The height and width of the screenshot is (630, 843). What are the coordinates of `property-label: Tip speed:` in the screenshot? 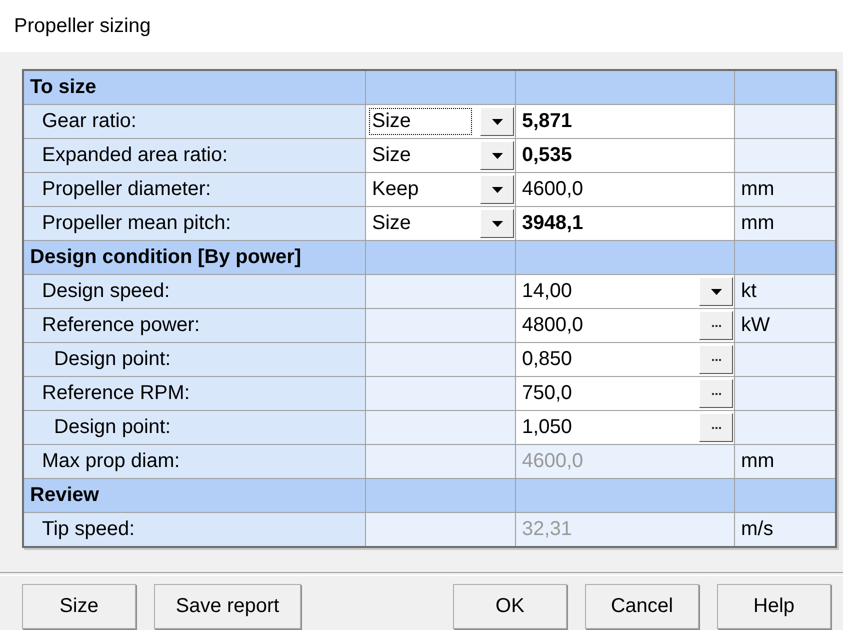 It's located at (194, 529).